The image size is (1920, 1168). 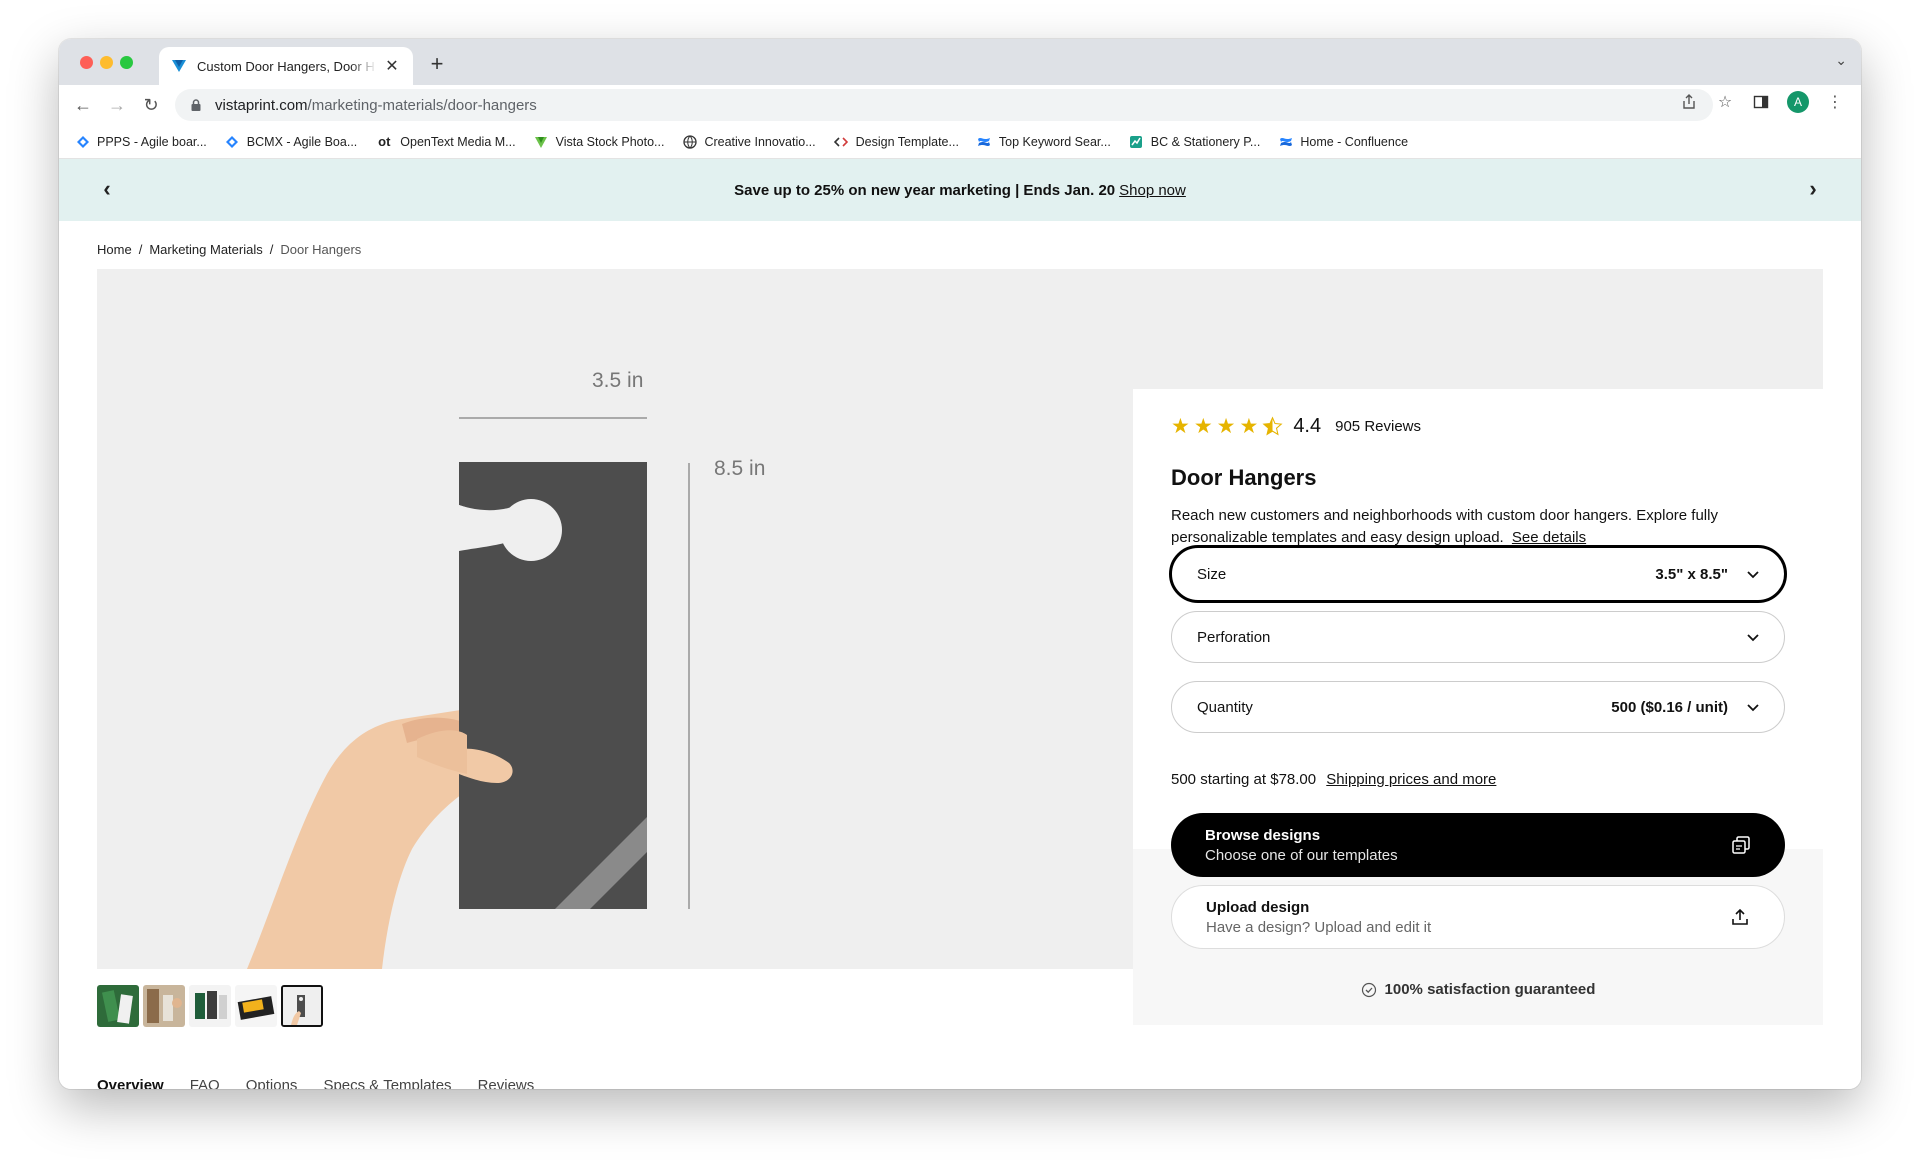 I want to click on browser-tab: Custom Door Hangers, Door H ✕, so click(x=286, y=66).